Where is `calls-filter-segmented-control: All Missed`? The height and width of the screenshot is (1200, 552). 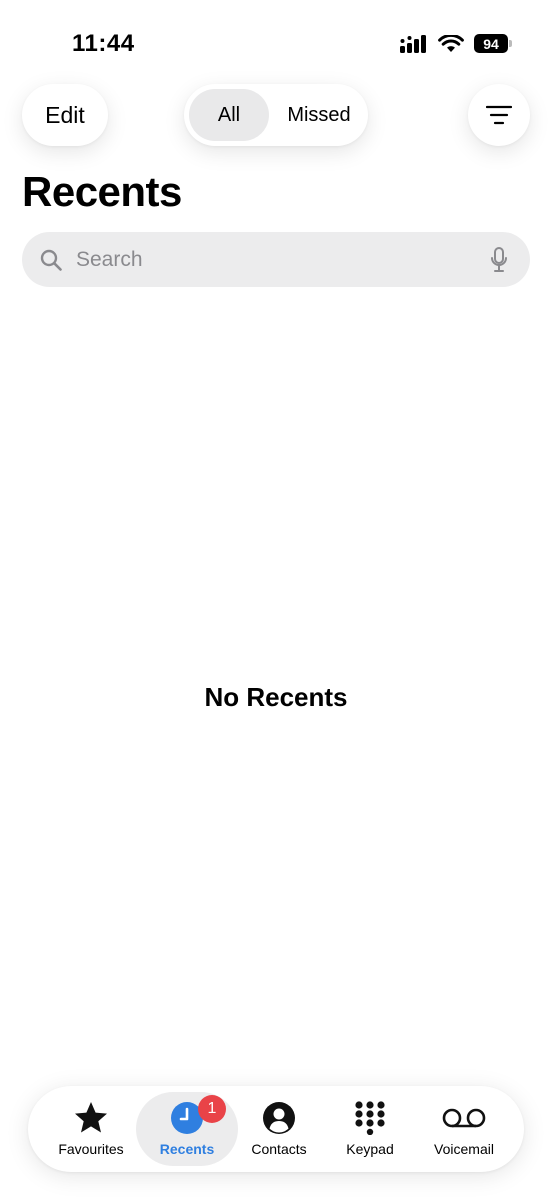 calls-filter-segmented-control: All Missed is located at coordinates (276, 115).